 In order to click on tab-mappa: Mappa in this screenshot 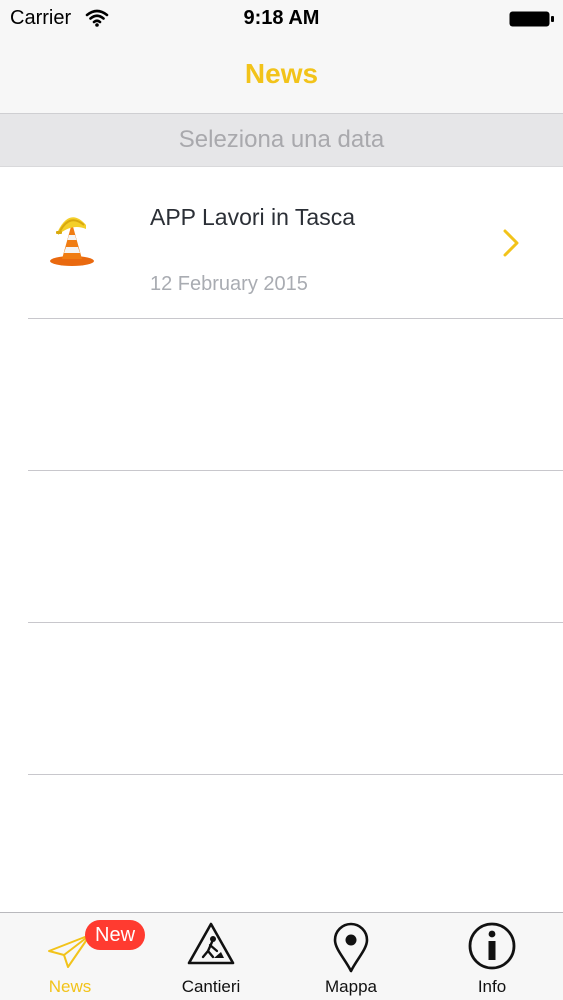, I will do `click(351, 956)`.